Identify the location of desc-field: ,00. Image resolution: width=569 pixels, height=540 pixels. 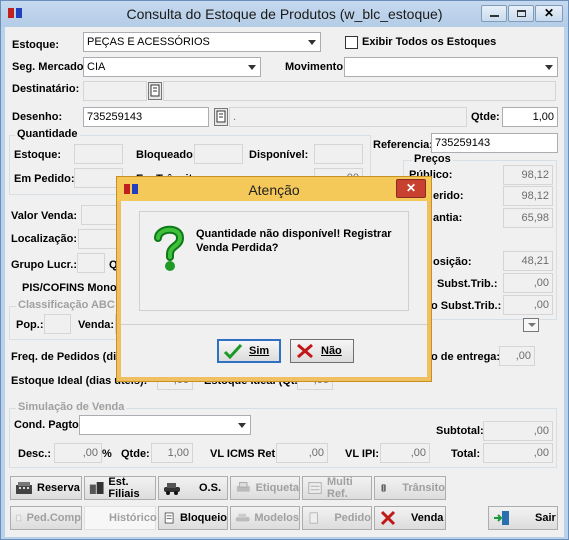
(78, 453).